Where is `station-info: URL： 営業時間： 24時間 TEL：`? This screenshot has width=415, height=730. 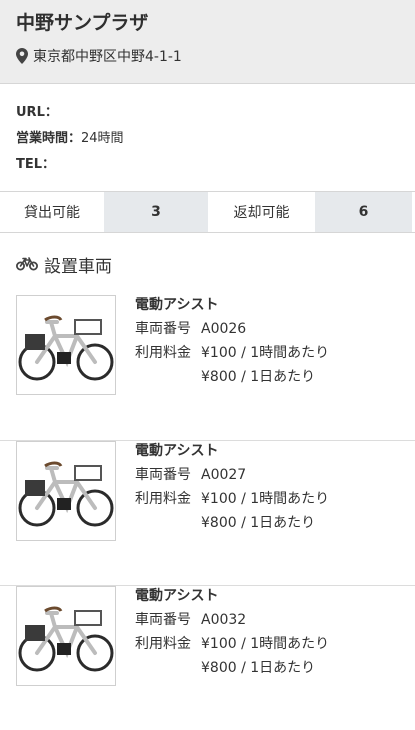 station-info: URL： 営業時間： 24時間 TEL： is located at coordinates (207, 138).